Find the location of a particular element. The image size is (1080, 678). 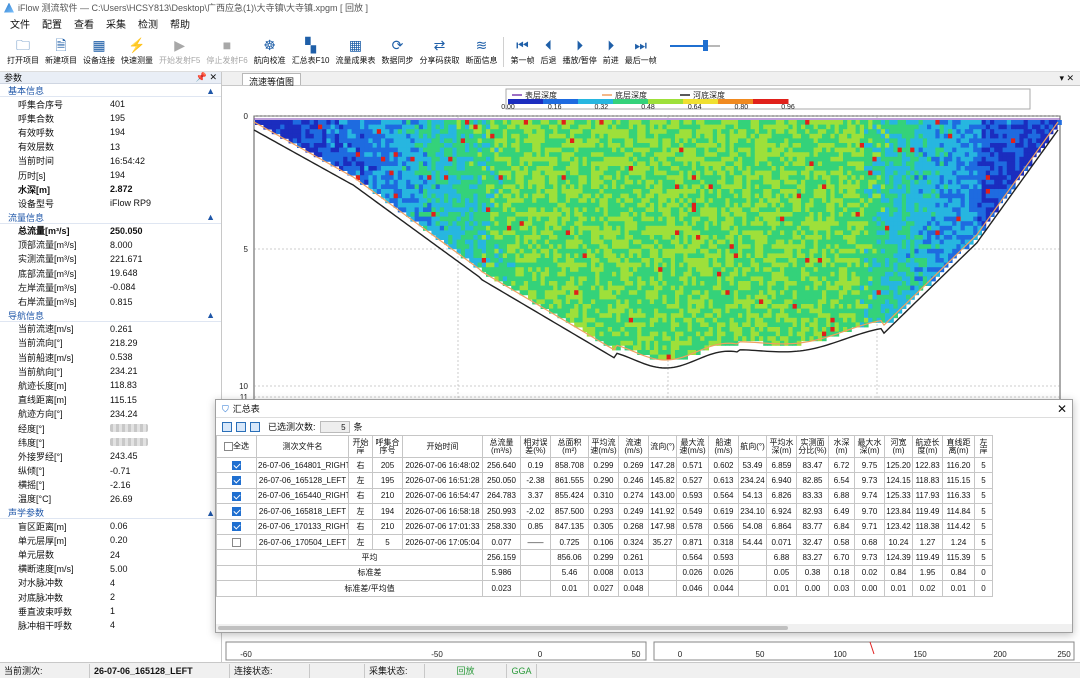

playback-button-3: ⏵ 前进 is located at coordinates (611, 52).